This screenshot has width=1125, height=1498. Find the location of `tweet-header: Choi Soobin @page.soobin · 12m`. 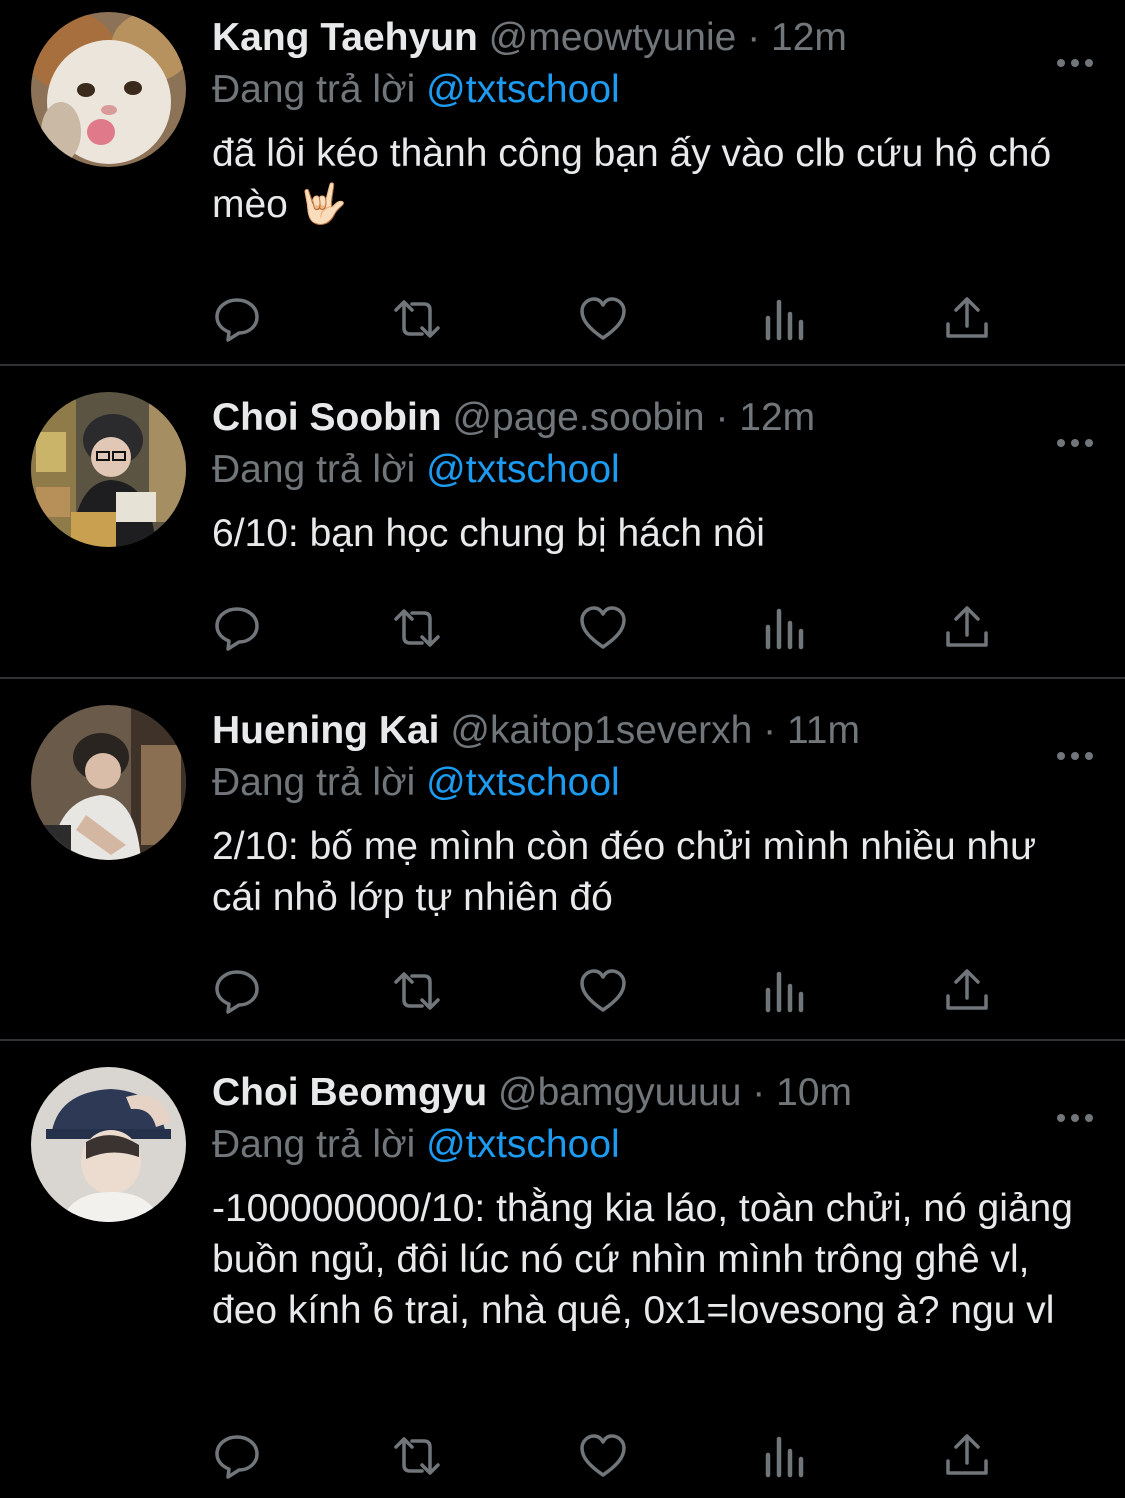

tweet-header: Choi Soobin @page.soobin · 12m is located at coordinates (653, 419).